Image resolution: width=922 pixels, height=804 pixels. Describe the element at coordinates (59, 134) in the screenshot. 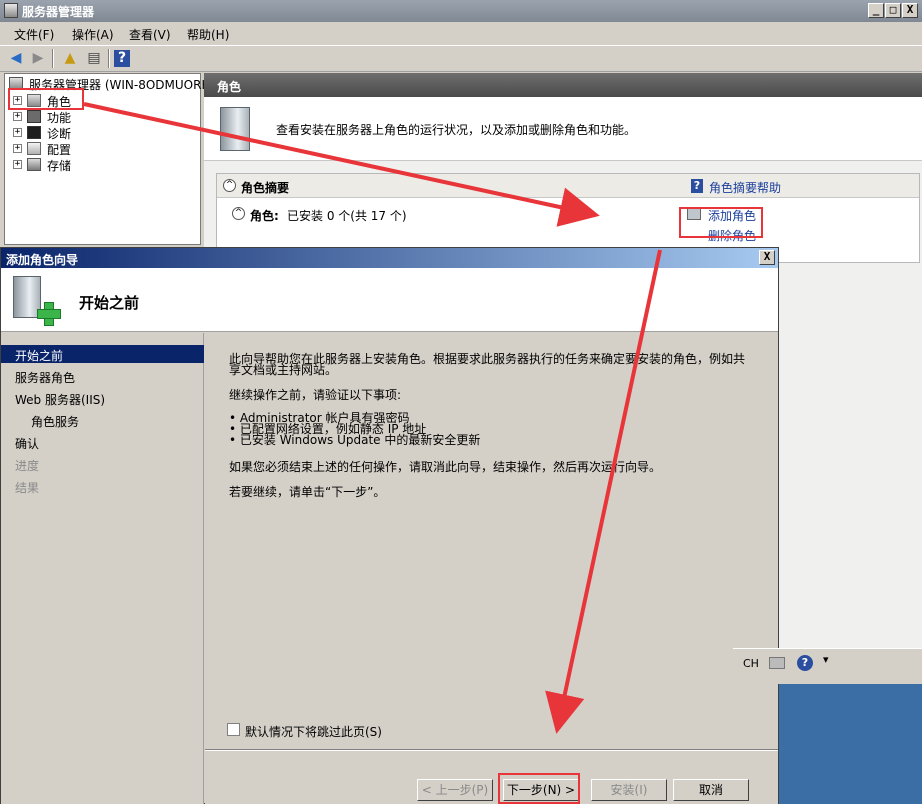

I see `tree-item-label: 诊断` at that location.